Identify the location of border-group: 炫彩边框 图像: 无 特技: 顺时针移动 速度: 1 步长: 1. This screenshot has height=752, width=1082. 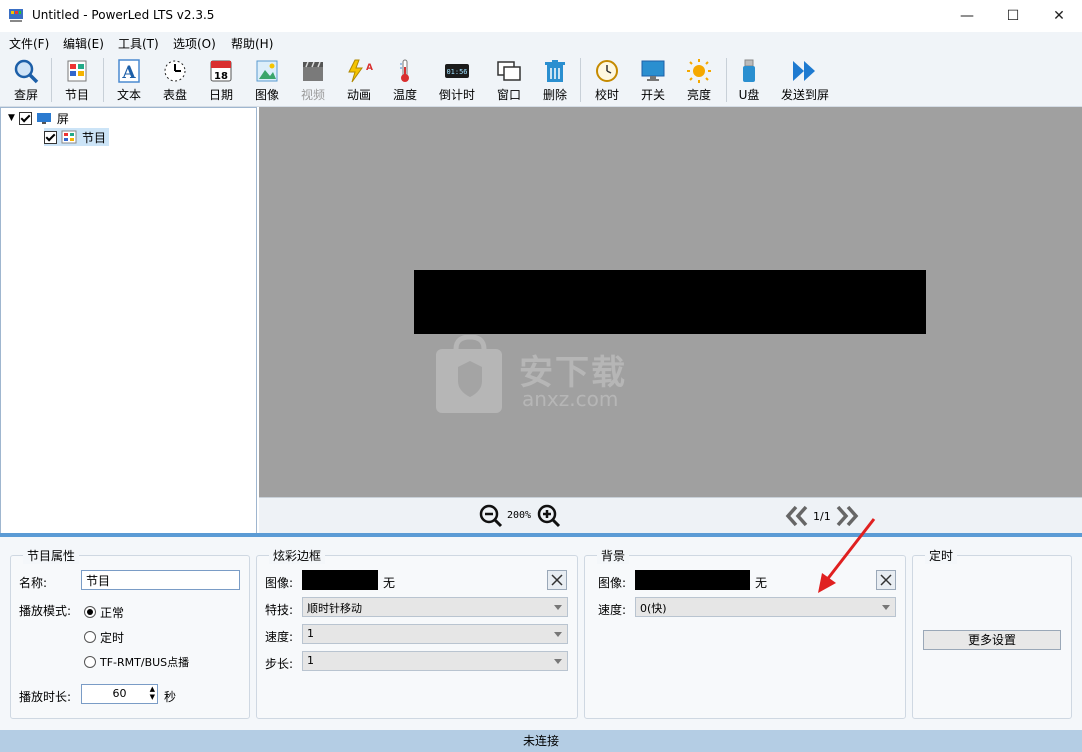
(417, 633).